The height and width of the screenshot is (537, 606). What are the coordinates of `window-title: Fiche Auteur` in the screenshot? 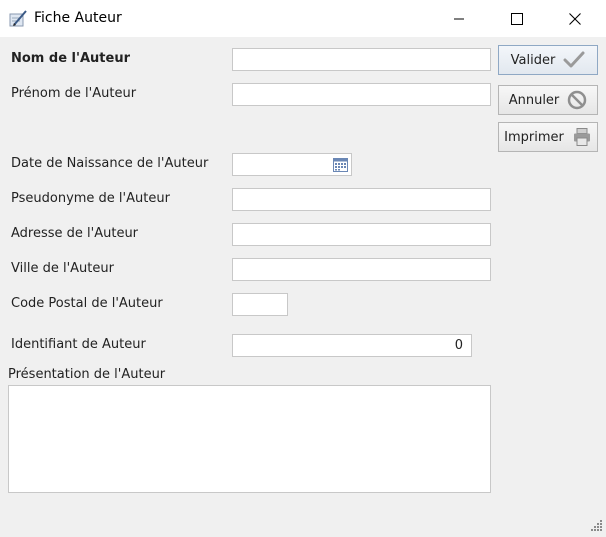 It's located at (78, 18).